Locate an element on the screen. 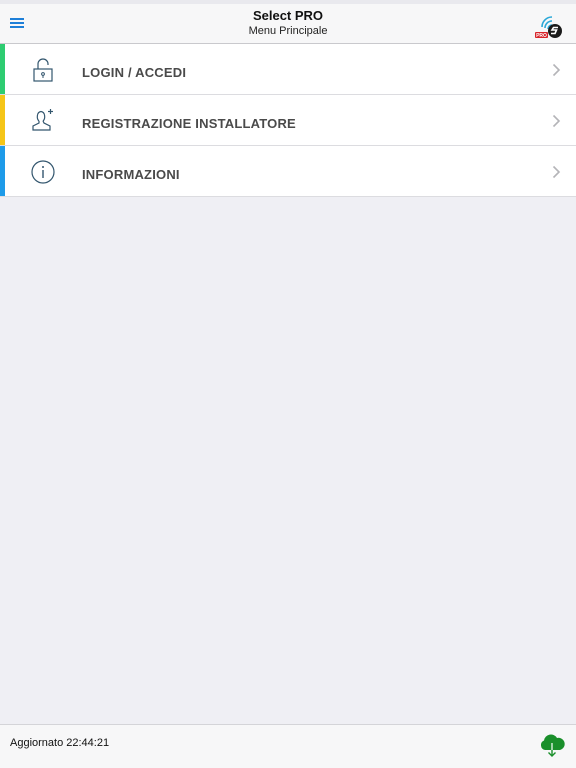 The width and height of the screenshot is (576, 768). last-updated-text: Aggiornato 22:44:21 is located at coordinates (60, 743).